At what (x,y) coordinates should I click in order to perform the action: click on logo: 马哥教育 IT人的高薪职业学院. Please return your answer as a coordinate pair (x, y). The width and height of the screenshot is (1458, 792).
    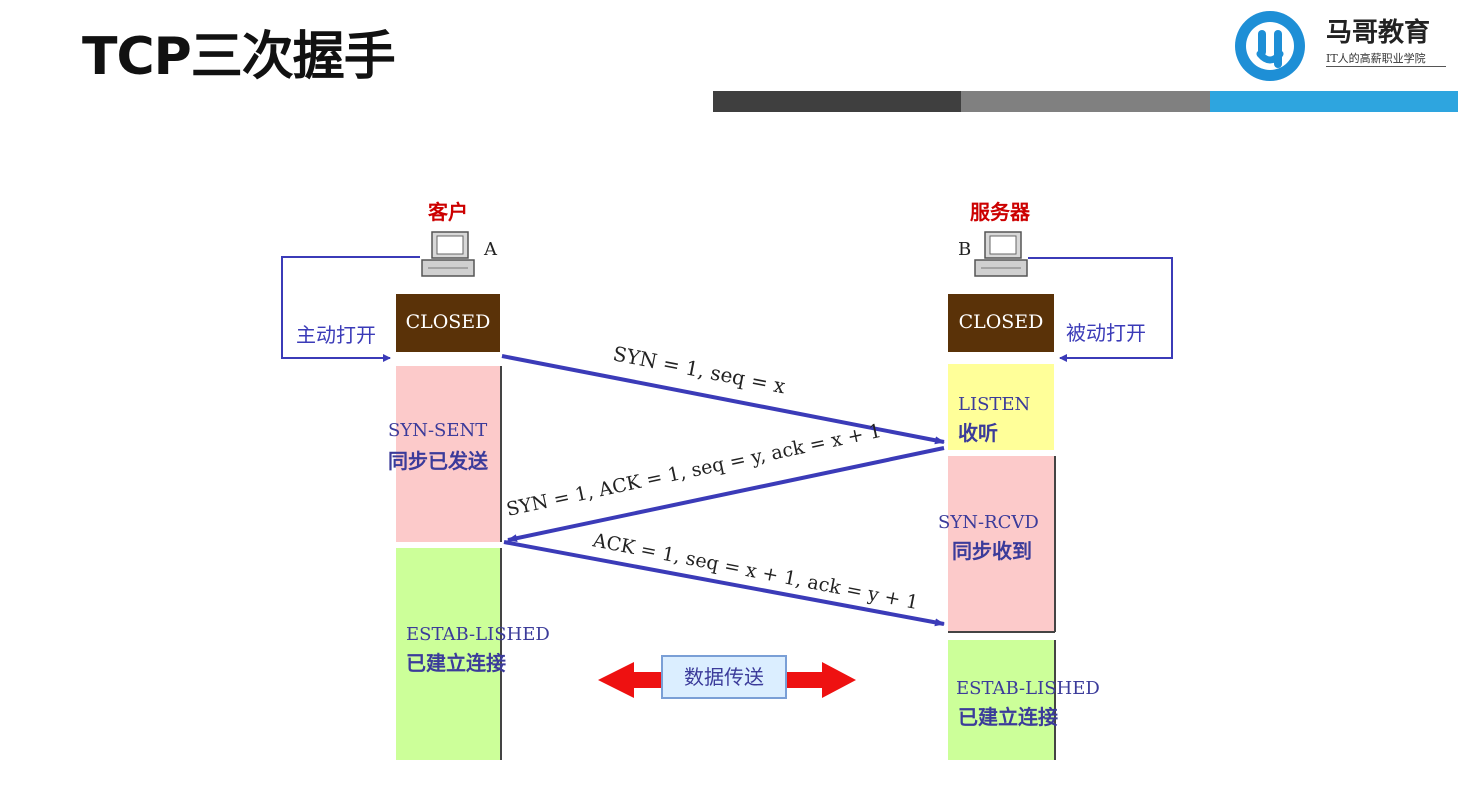
    Looking at the image, I should click on (1341, 46).